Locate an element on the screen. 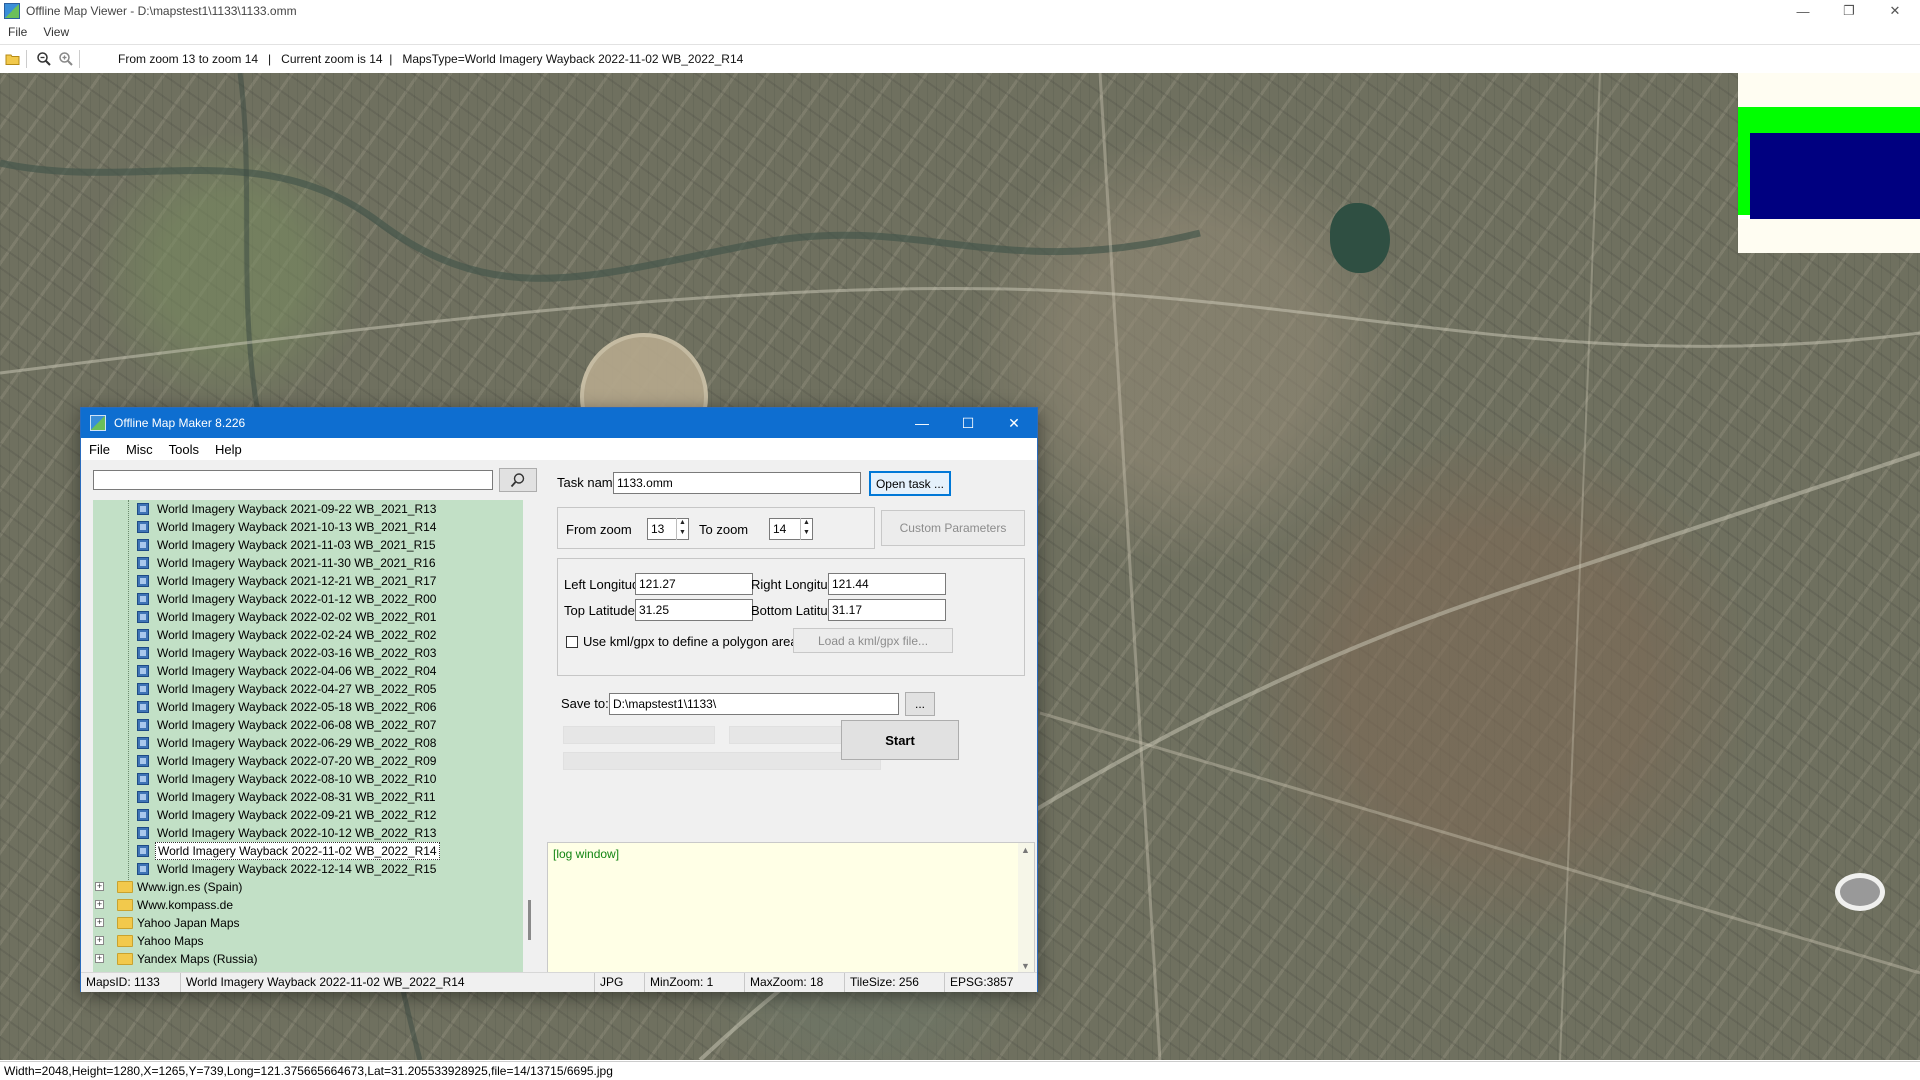 The image size is (1920, 1080). open-folder-icon is located at coordinates (13, 59).